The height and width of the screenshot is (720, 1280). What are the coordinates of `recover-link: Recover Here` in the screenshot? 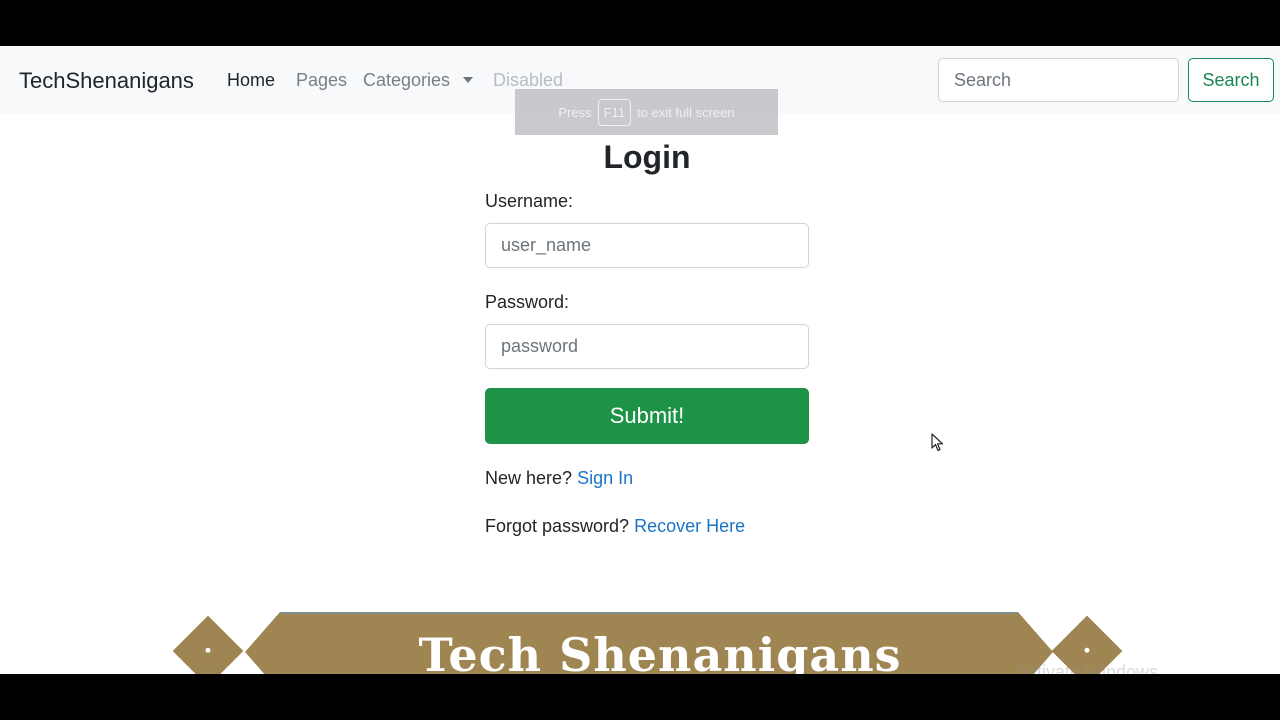 It's located at (689, 526).